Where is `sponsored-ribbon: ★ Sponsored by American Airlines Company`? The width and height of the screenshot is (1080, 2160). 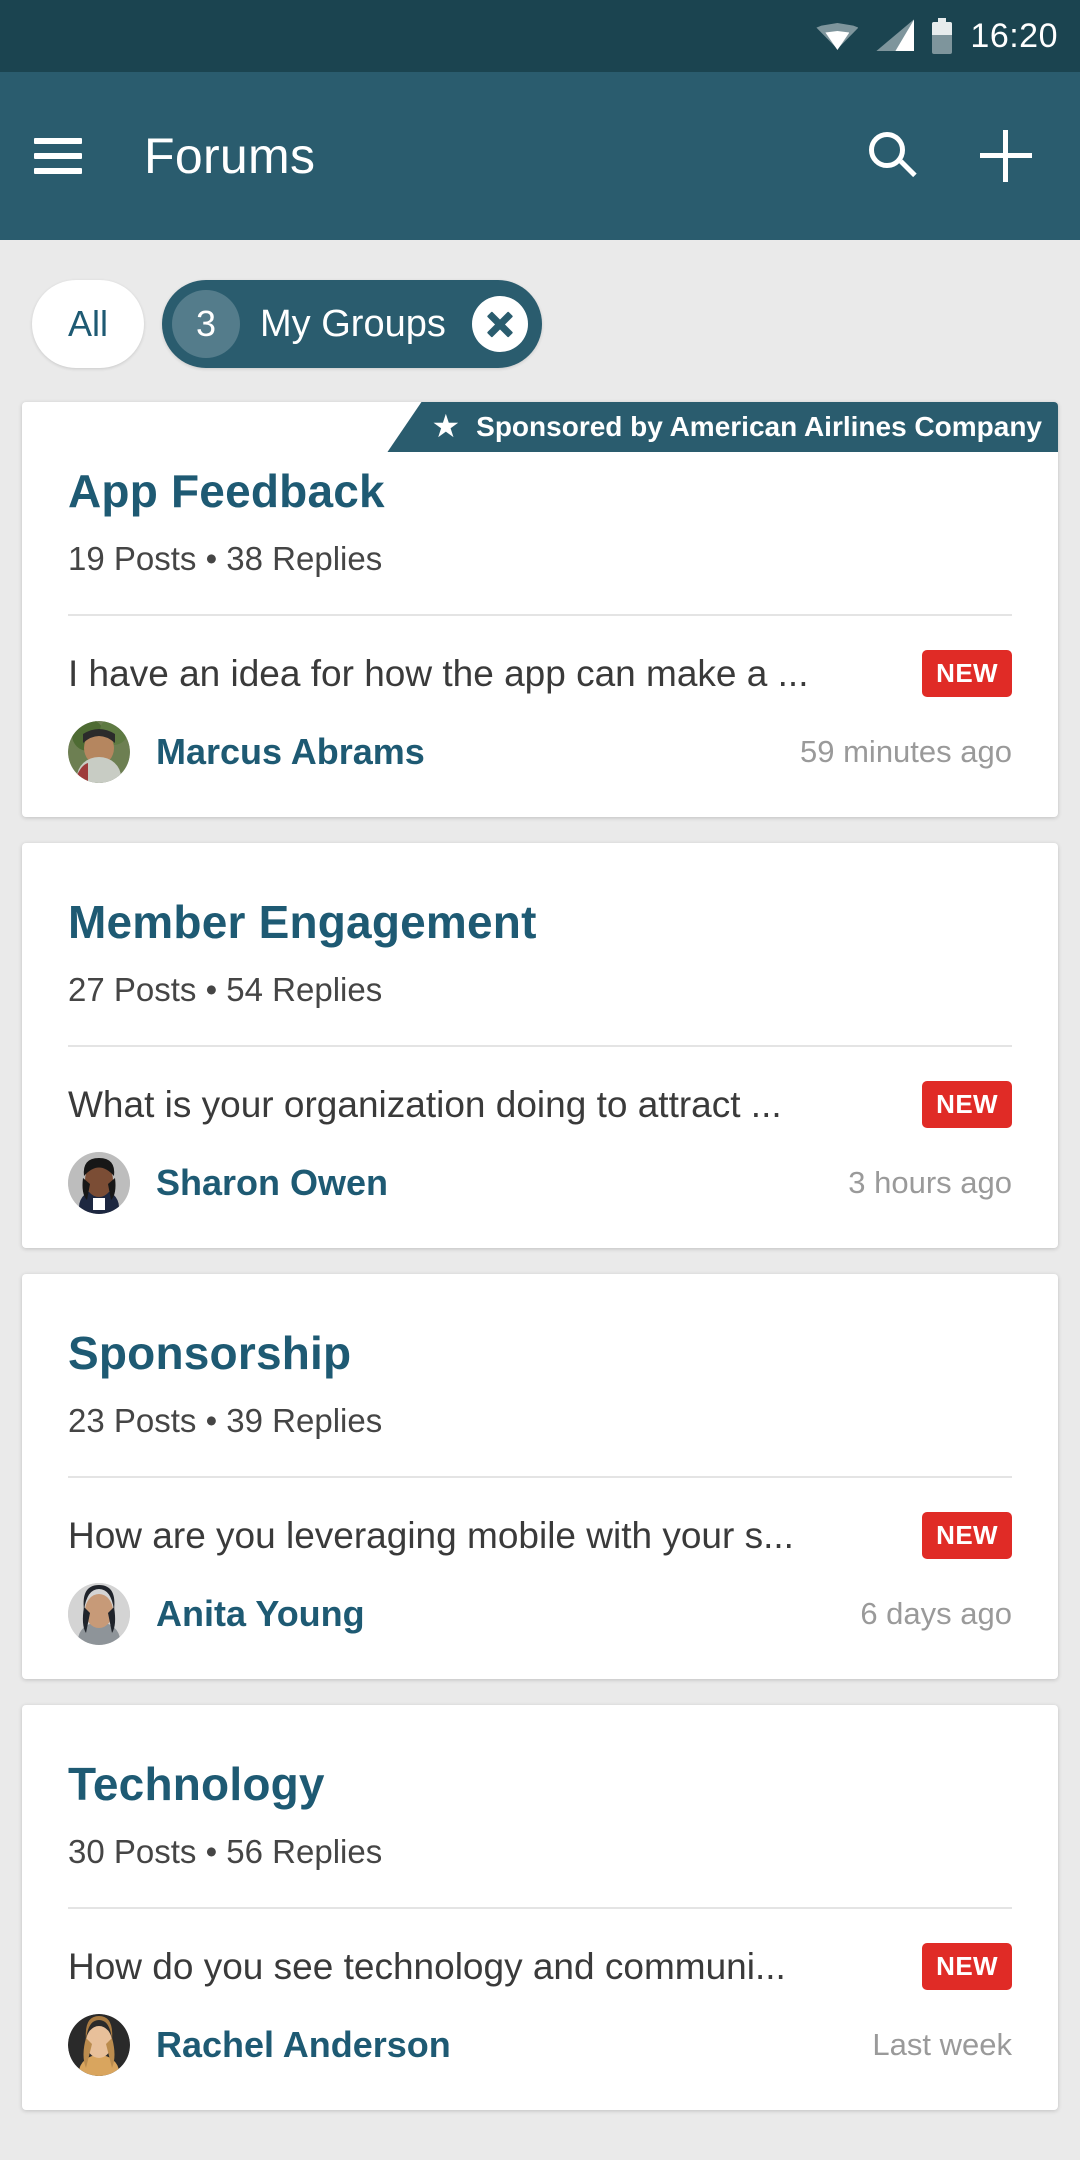 sponsored-ribbon: ★ Sponsored by American Airlines Company is located at coordinates (722, 427).